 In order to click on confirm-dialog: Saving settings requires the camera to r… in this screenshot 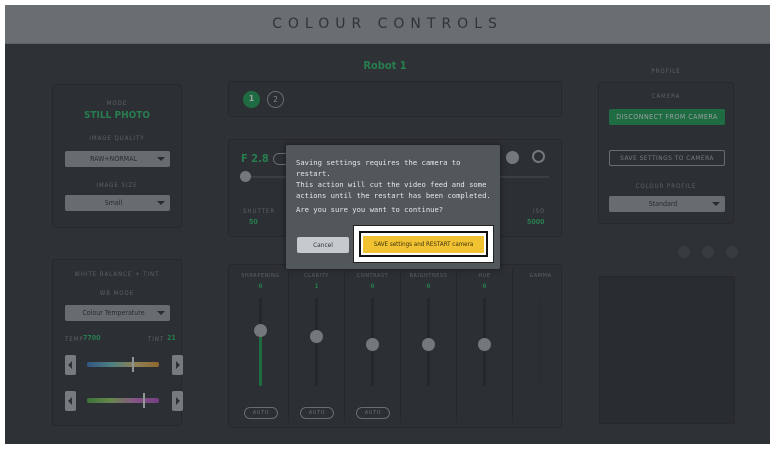, I will do `click(393, 207)`.